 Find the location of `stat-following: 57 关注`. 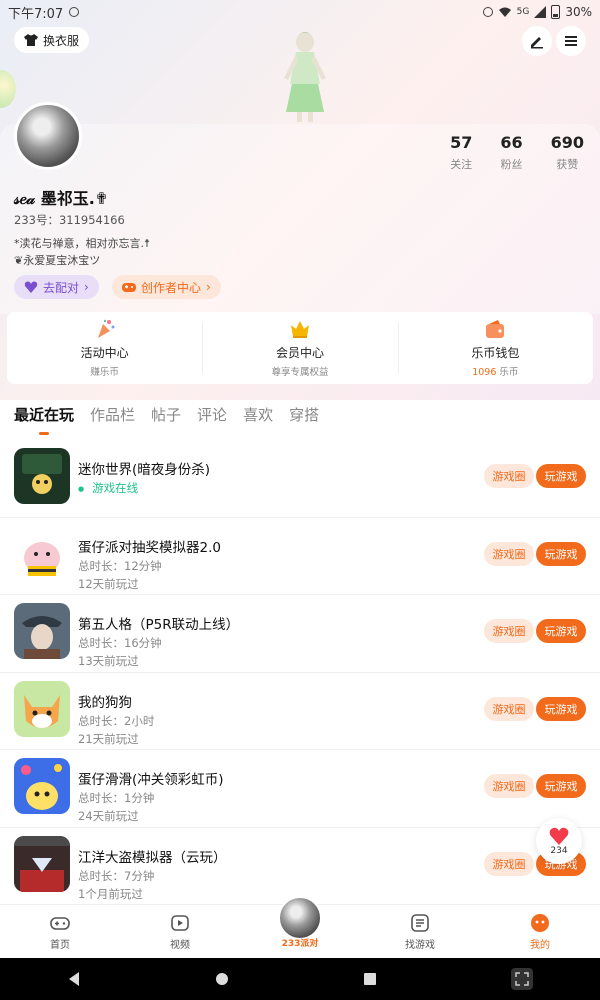

stat-following: 57 关注 is located at coordinates (461, 152).